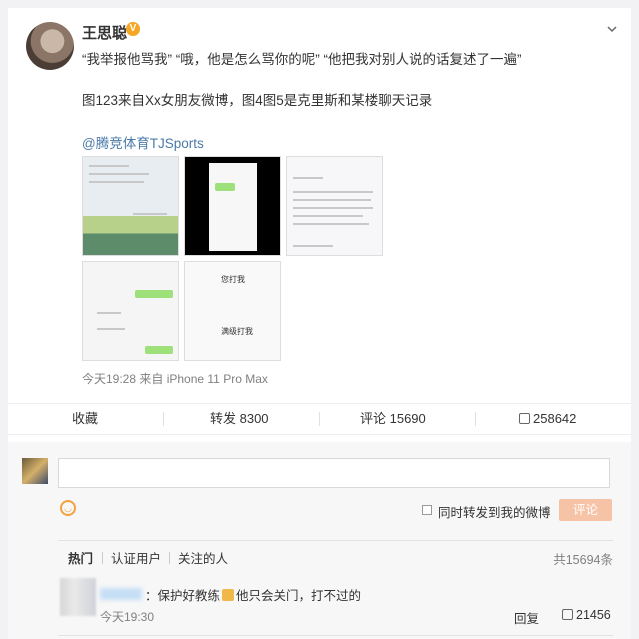 Image resolution: width=639 pixels, height=639 pixels. I want to click on comment-input, so click(334, 473).